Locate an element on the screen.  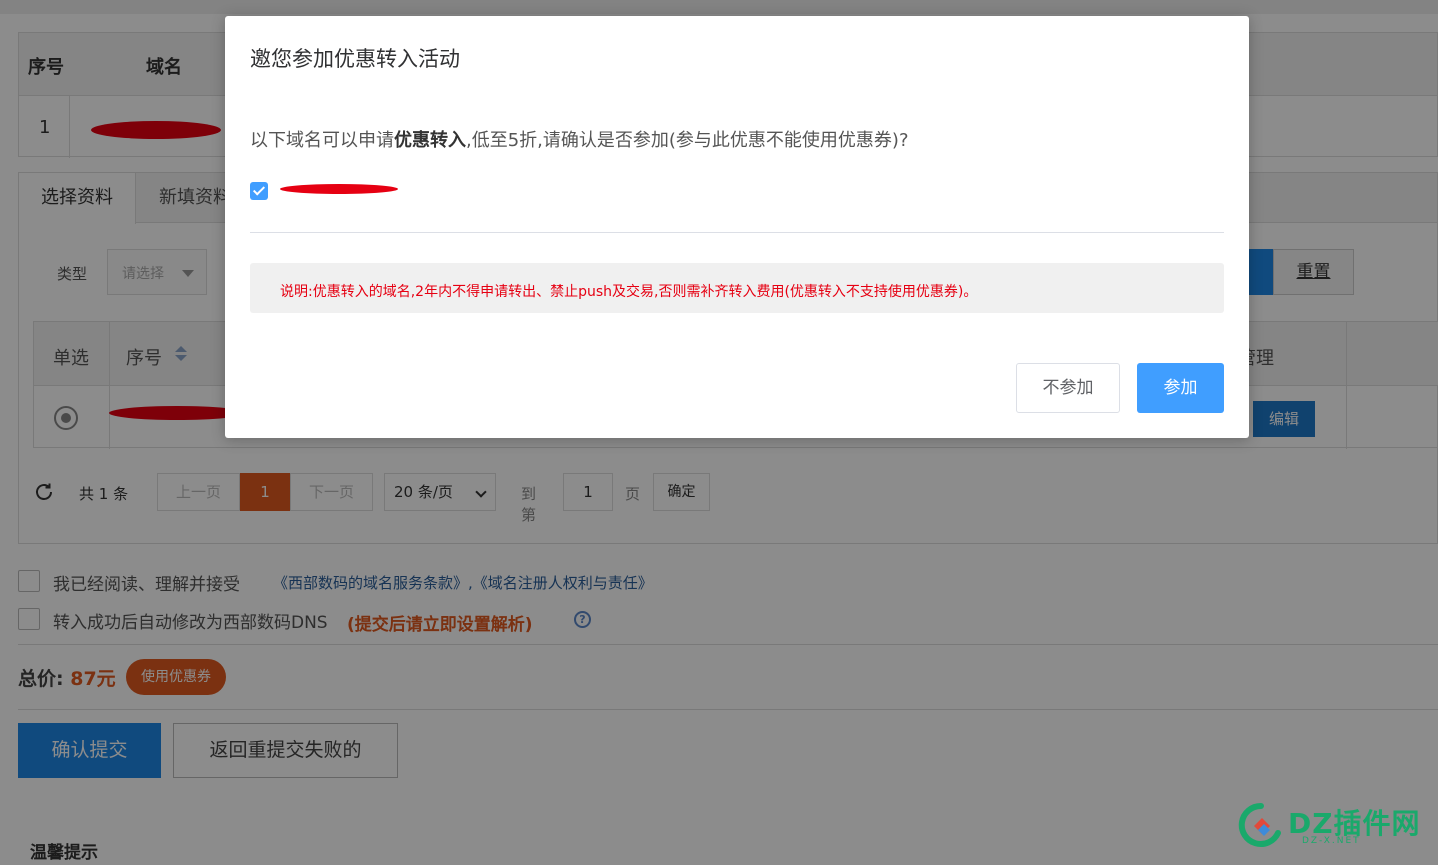
desc-text-bold: 优惠转入 is located at coordinates (430, 140).